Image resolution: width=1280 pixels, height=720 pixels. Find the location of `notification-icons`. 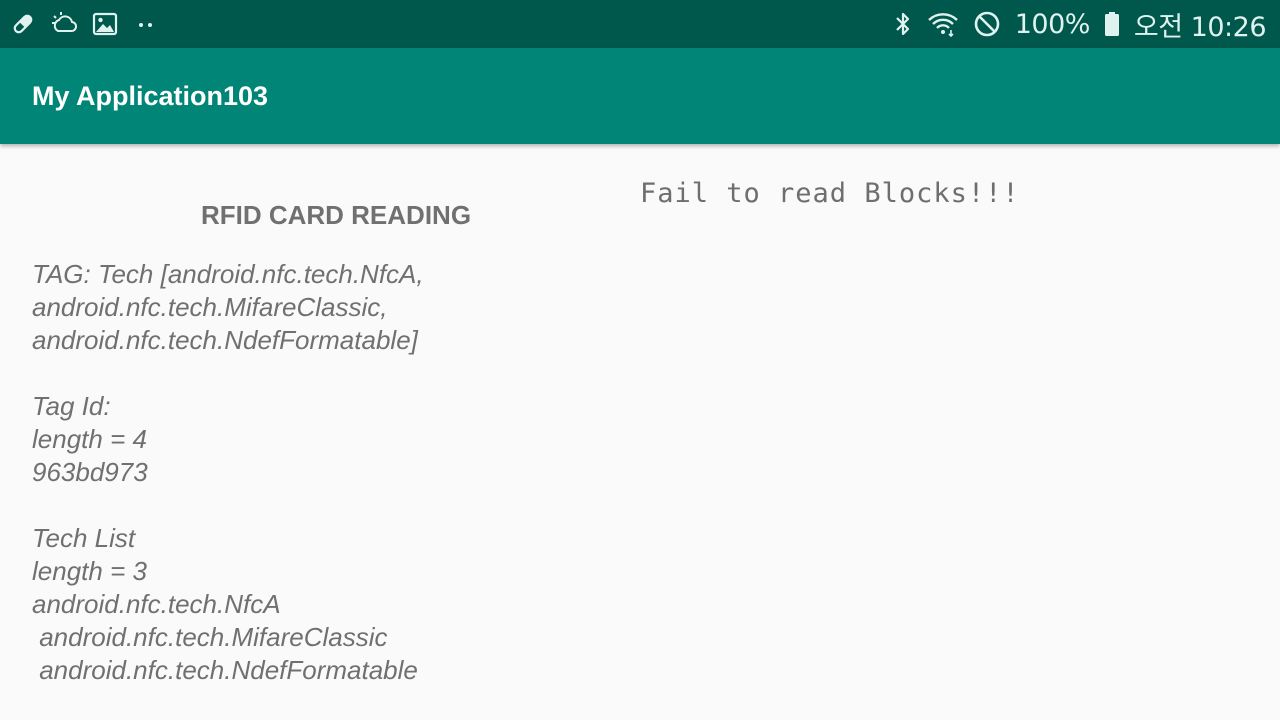

notification-icons is located at coordinates (84, 24).